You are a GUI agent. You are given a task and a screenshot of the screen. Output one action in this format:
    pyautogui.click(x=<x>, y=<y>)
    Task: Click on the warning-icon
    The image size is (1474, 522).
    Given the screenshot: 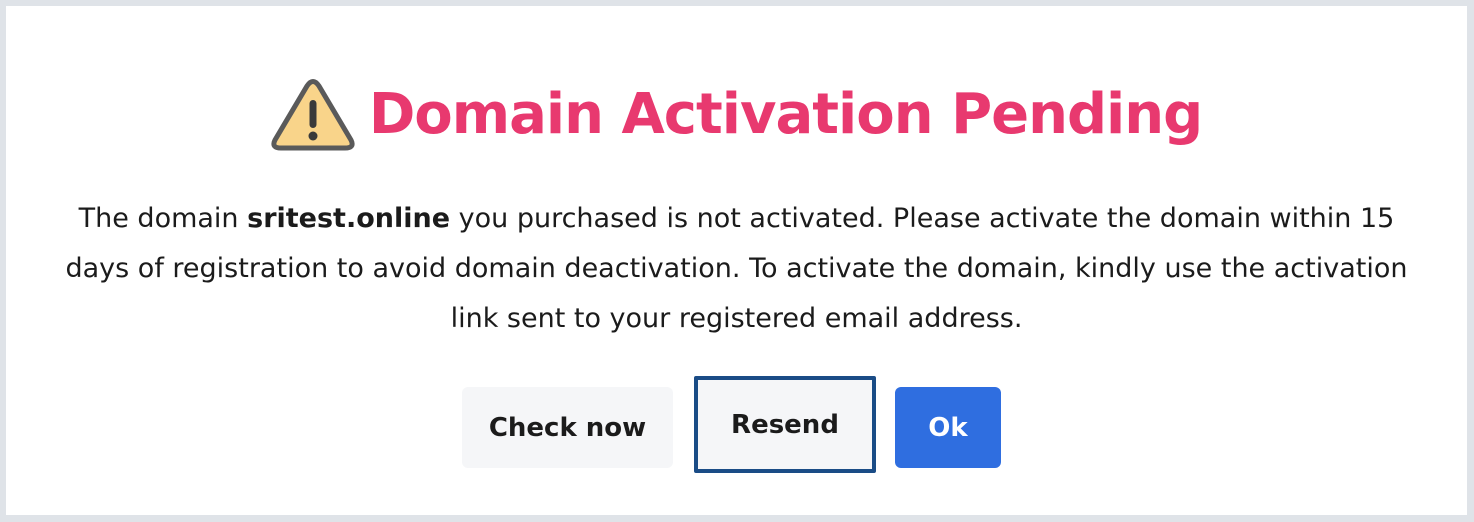 What is the action you would take?
    pyautogui.click(x=313, y=115)
    